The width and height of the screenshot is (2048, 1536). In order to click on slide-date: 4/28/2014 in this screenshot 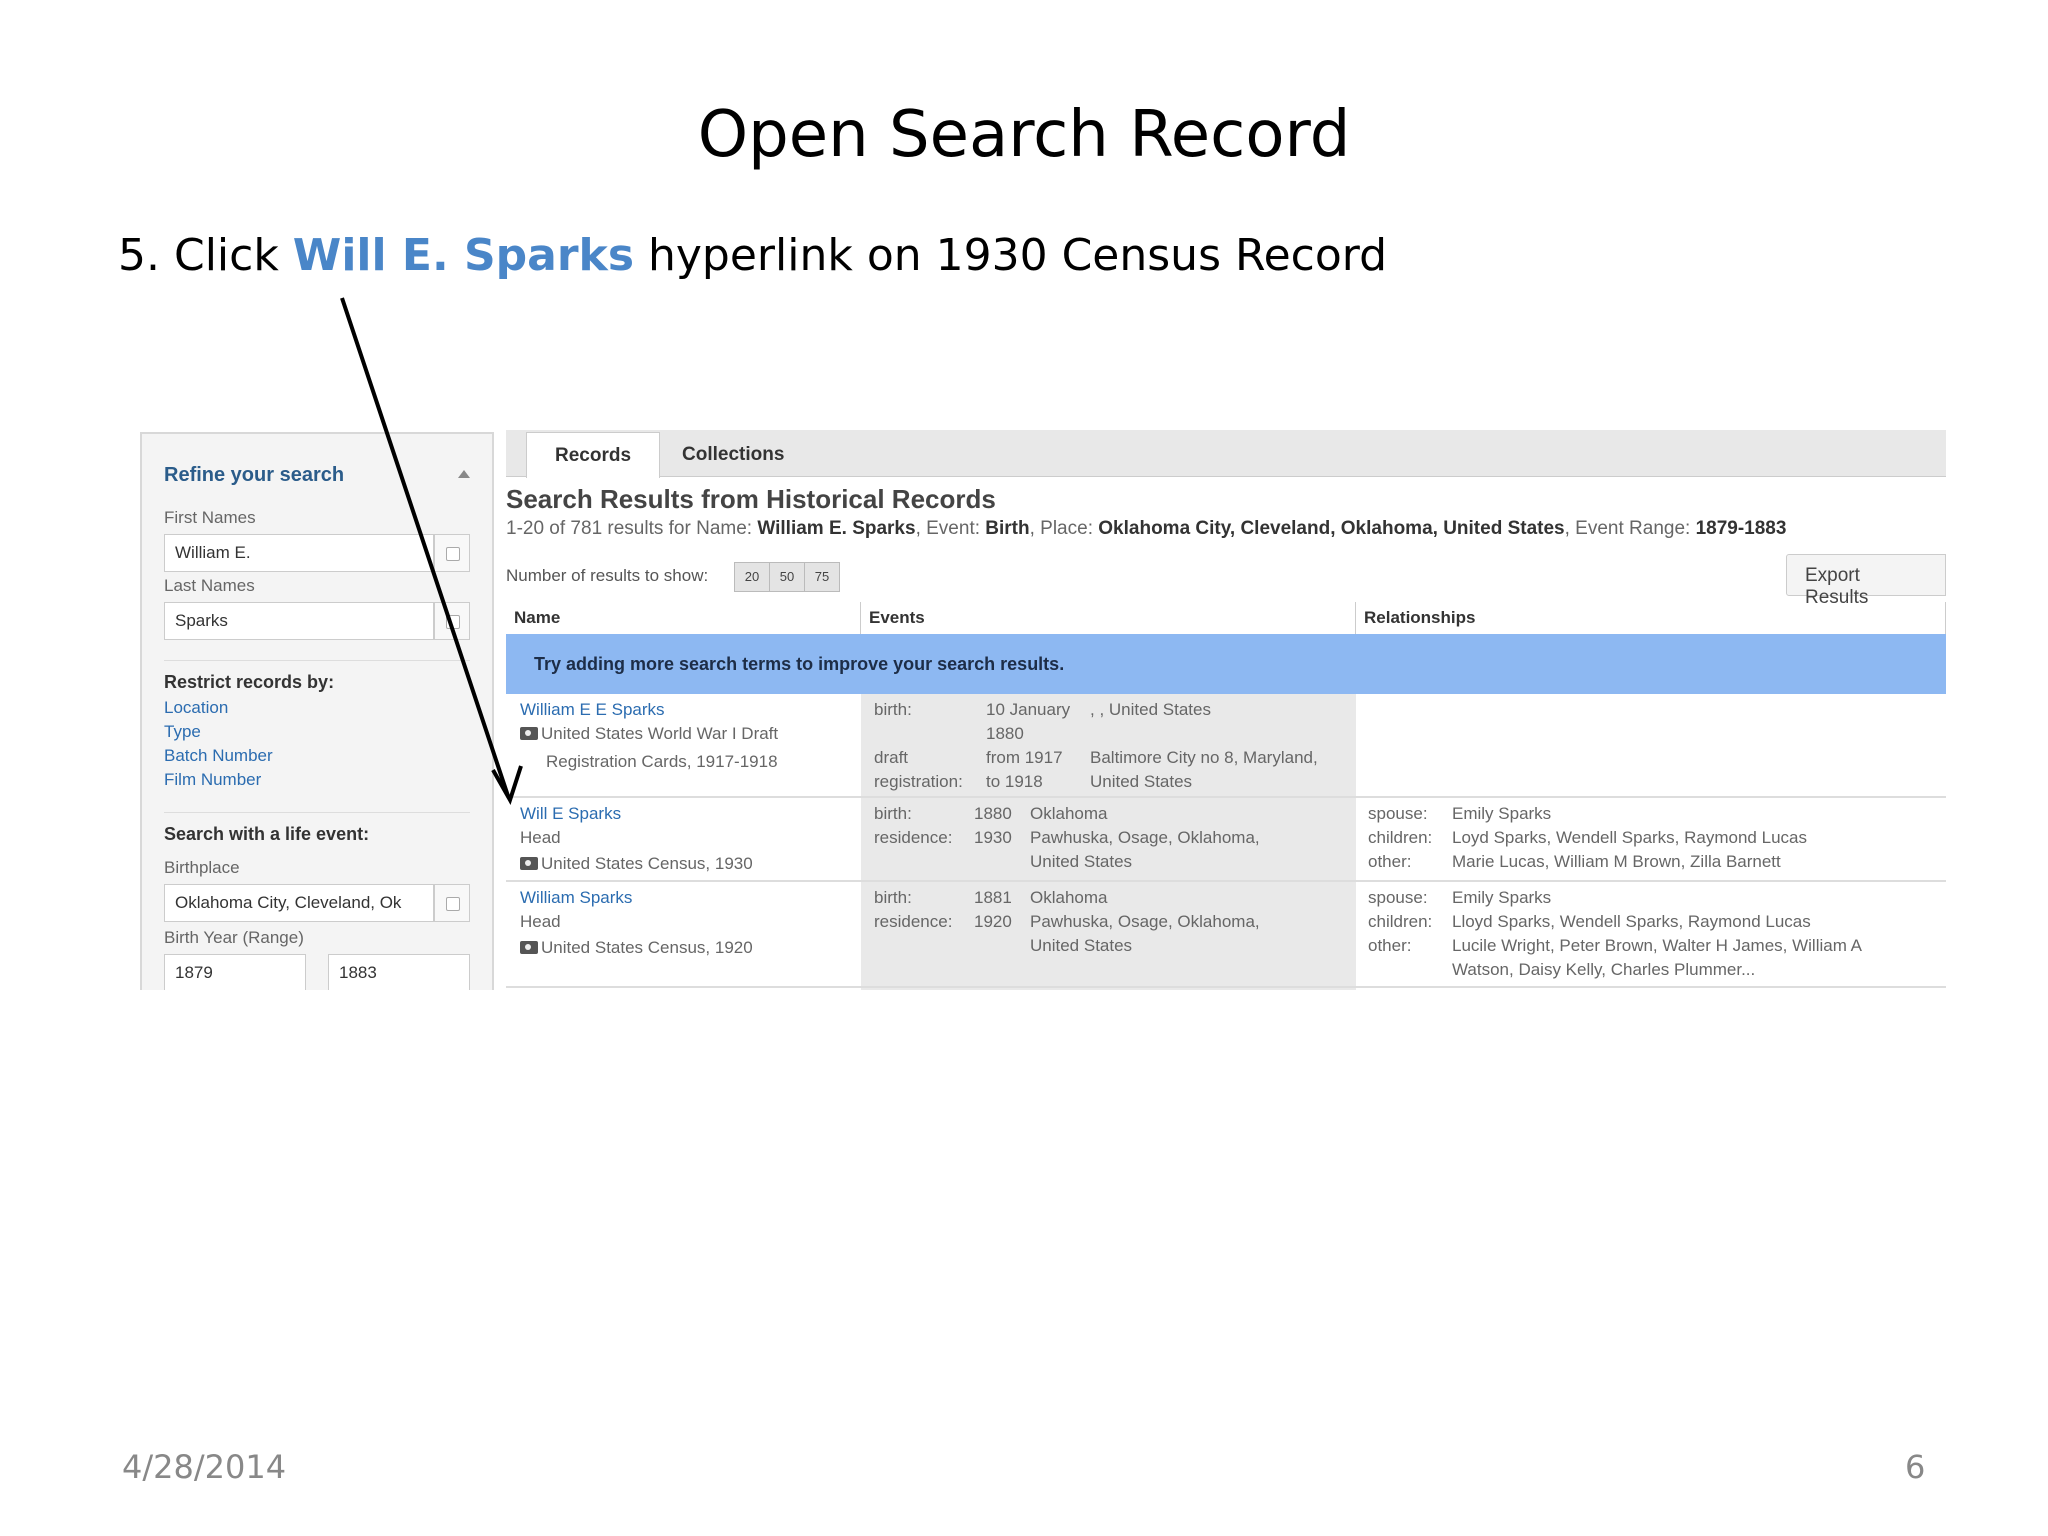, I will do `click(204, 1467)`.